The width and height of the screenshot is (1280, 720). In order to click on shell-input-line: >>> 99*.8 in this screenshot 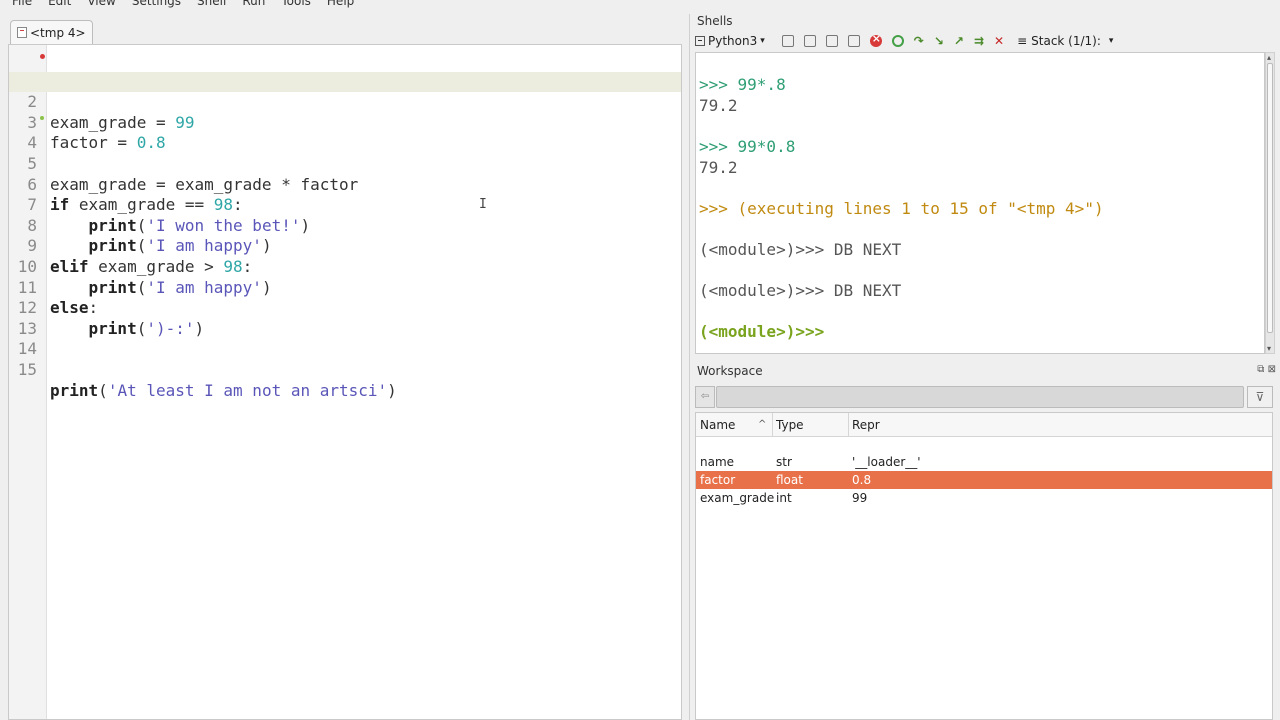, I will do `click(742, 84)`.